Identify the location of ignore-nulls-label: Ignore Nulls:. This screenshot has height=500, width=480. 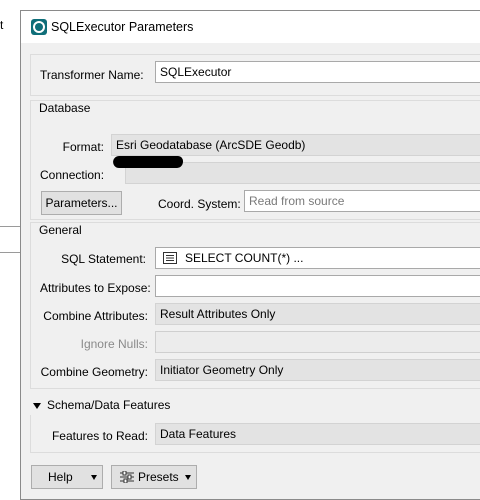
(114, 344).